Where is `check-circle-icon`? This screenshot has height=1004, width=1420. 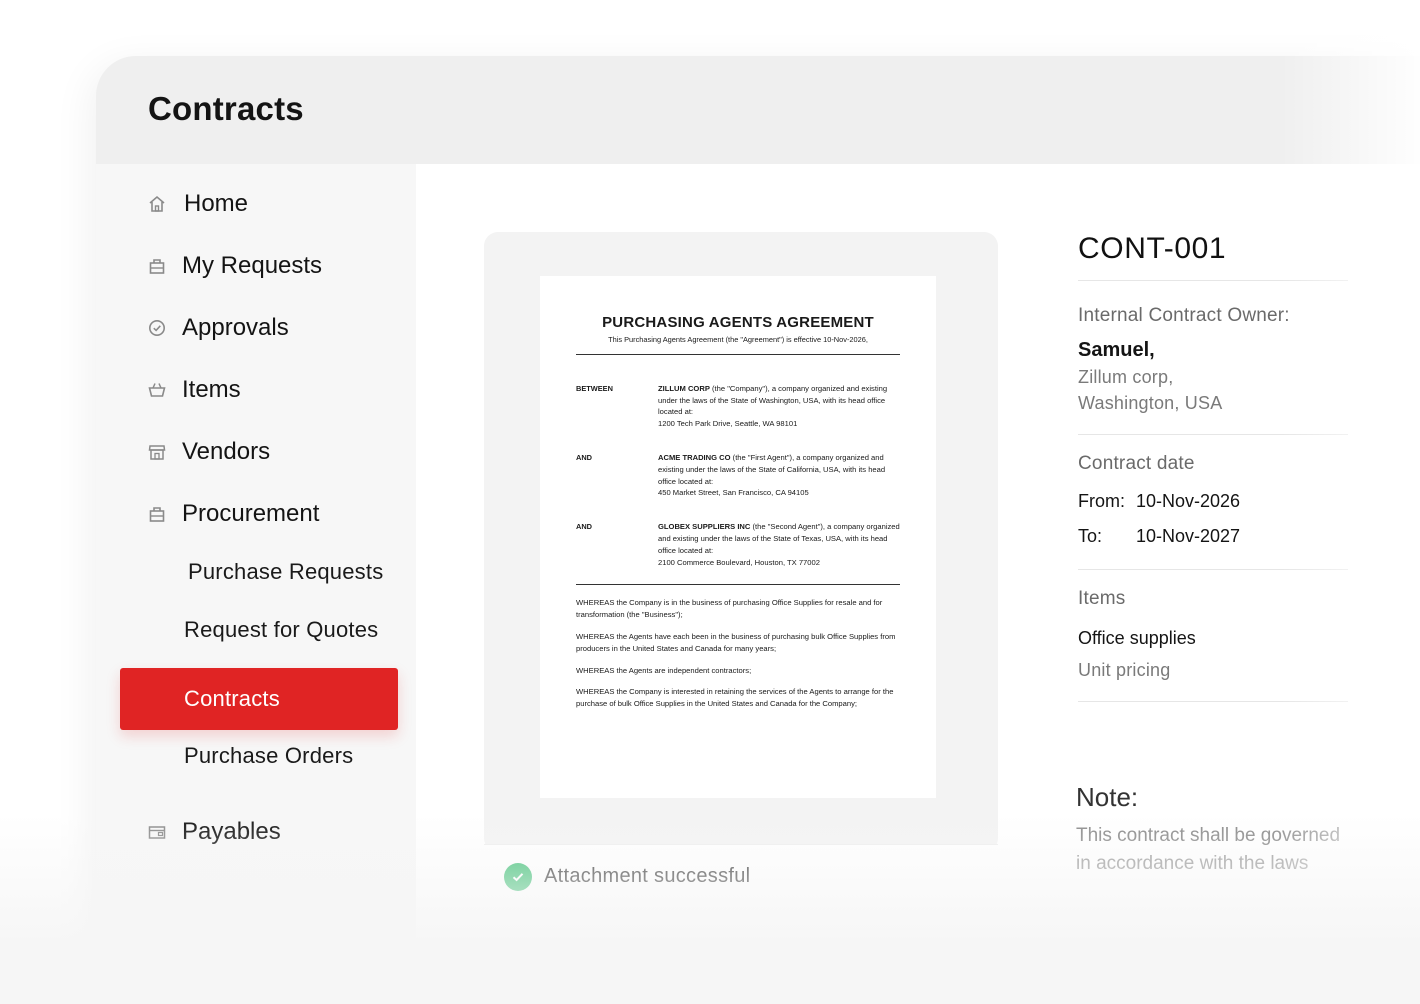
check-circle-icon is located at coordinates (157, 328).